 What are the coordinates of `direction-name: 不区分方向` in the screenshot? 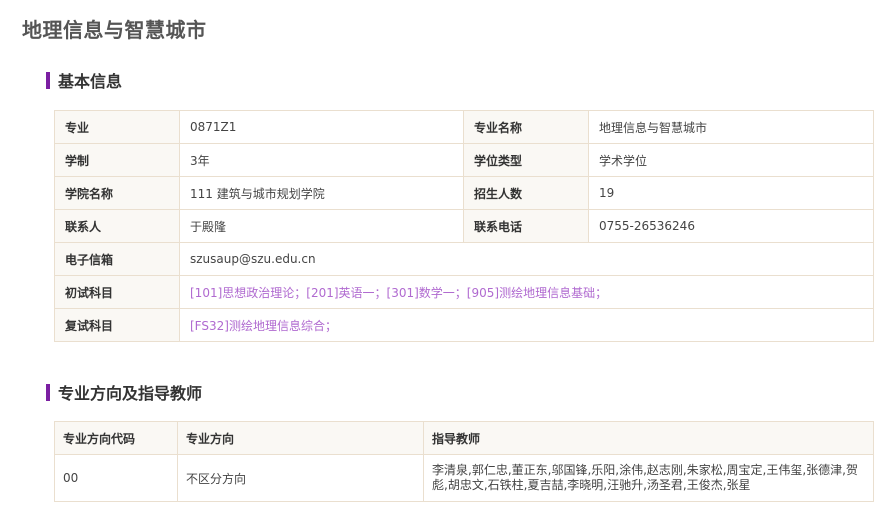 It's located at (300, 478).